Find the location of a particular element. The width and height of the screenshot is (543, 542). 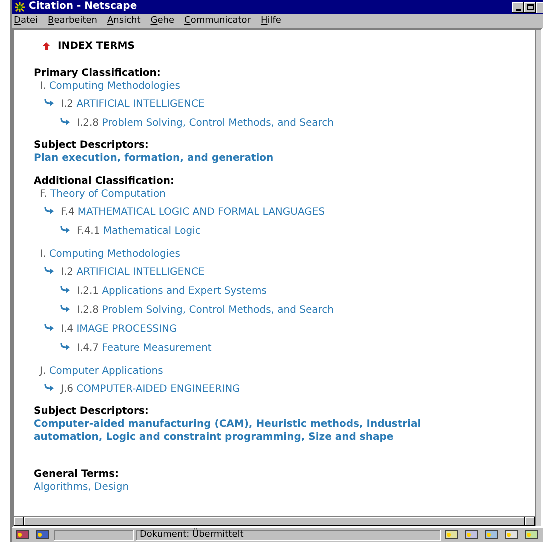

menu-item: Ansicht is located at coordinates (124, 21).